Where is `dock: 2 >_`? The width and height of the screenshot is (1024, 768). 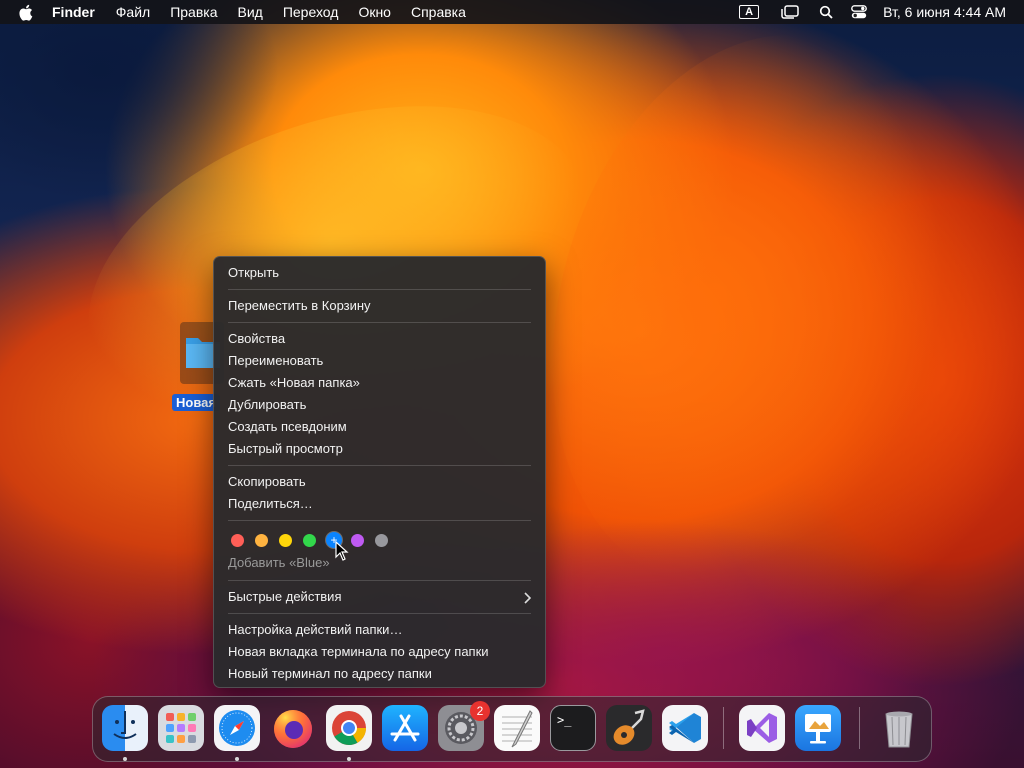 dock: 2 >_ is located at coordinates (512, 729).